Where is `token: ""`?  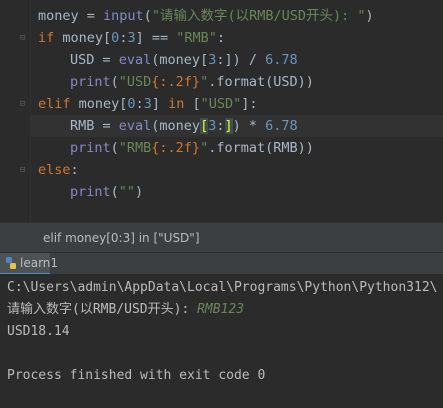
token: "" is located at coordinates (127, 192).